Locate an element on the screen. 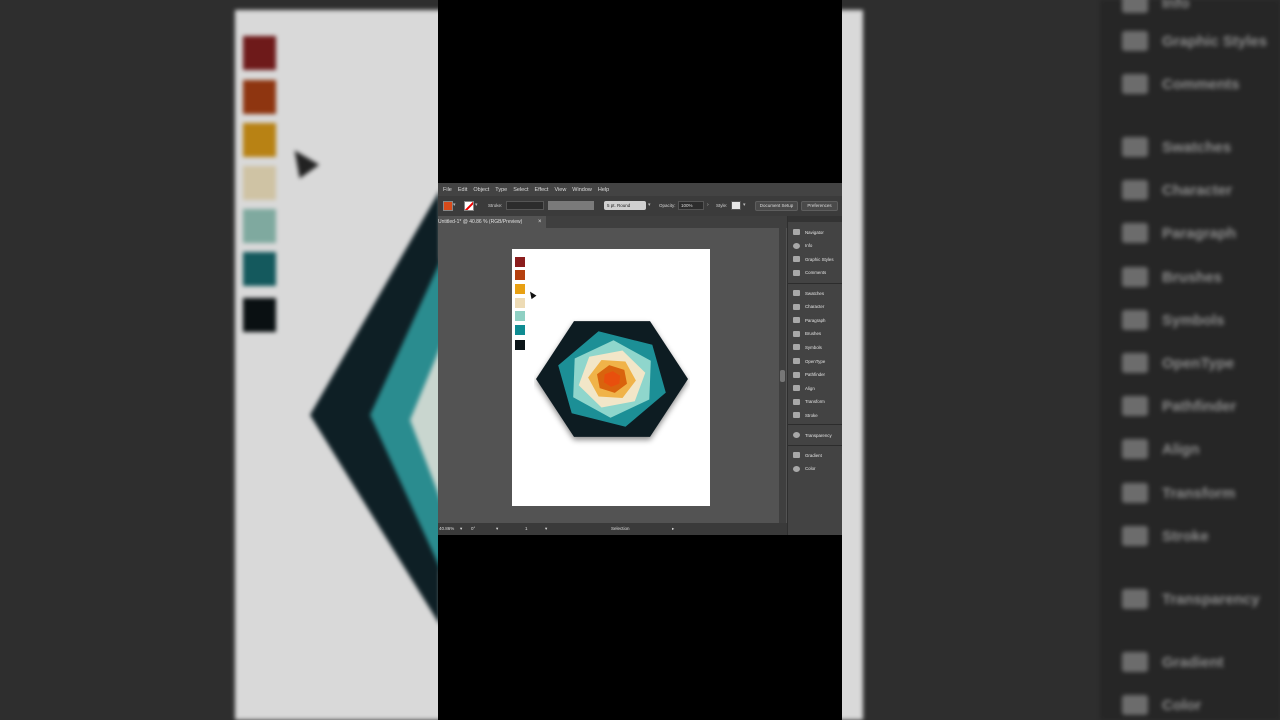 The image size is (1280, 720). document-tab-title: Untitled-1* @ 40.86 % (RGB/Preview) is located at coordinates (480, 222).